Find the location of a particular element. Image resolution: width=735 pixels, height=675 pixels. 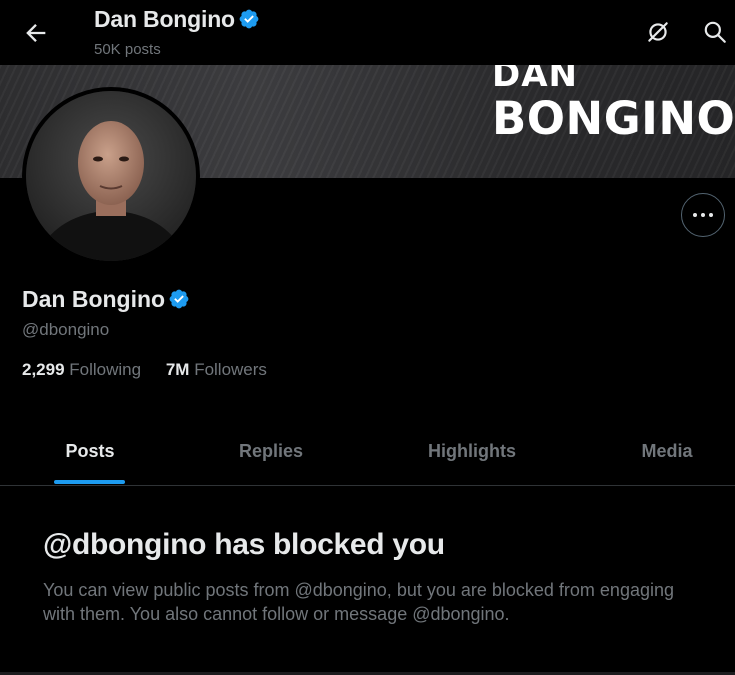

following-label: Following is located at coordinates (105, 369).